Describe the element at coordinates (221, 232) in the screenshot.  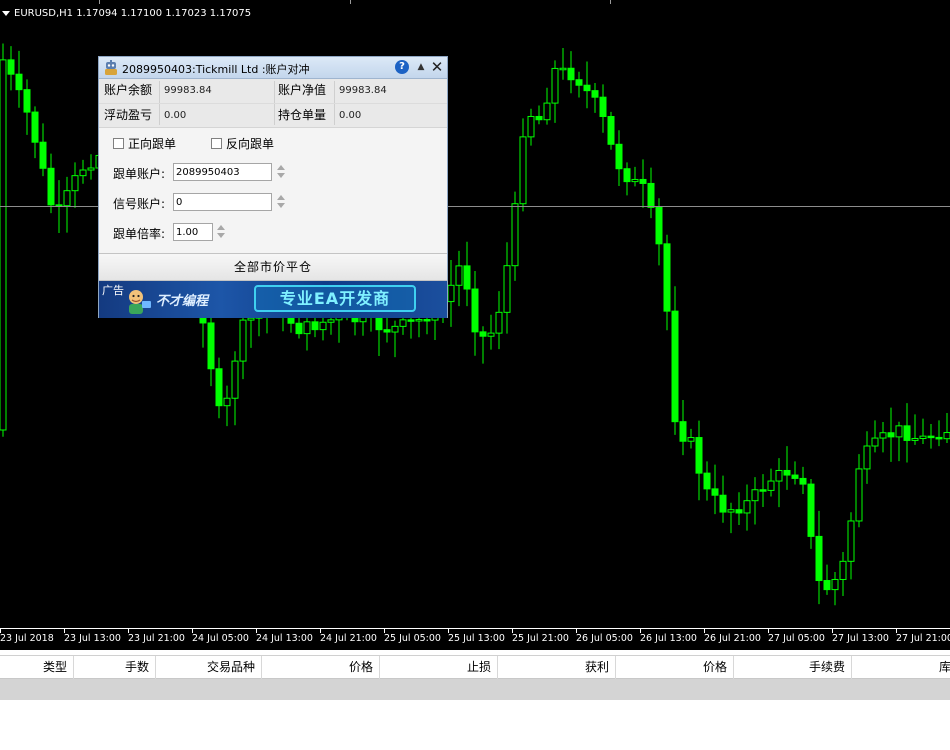
I see `follow-ratio-spinner` at that location.